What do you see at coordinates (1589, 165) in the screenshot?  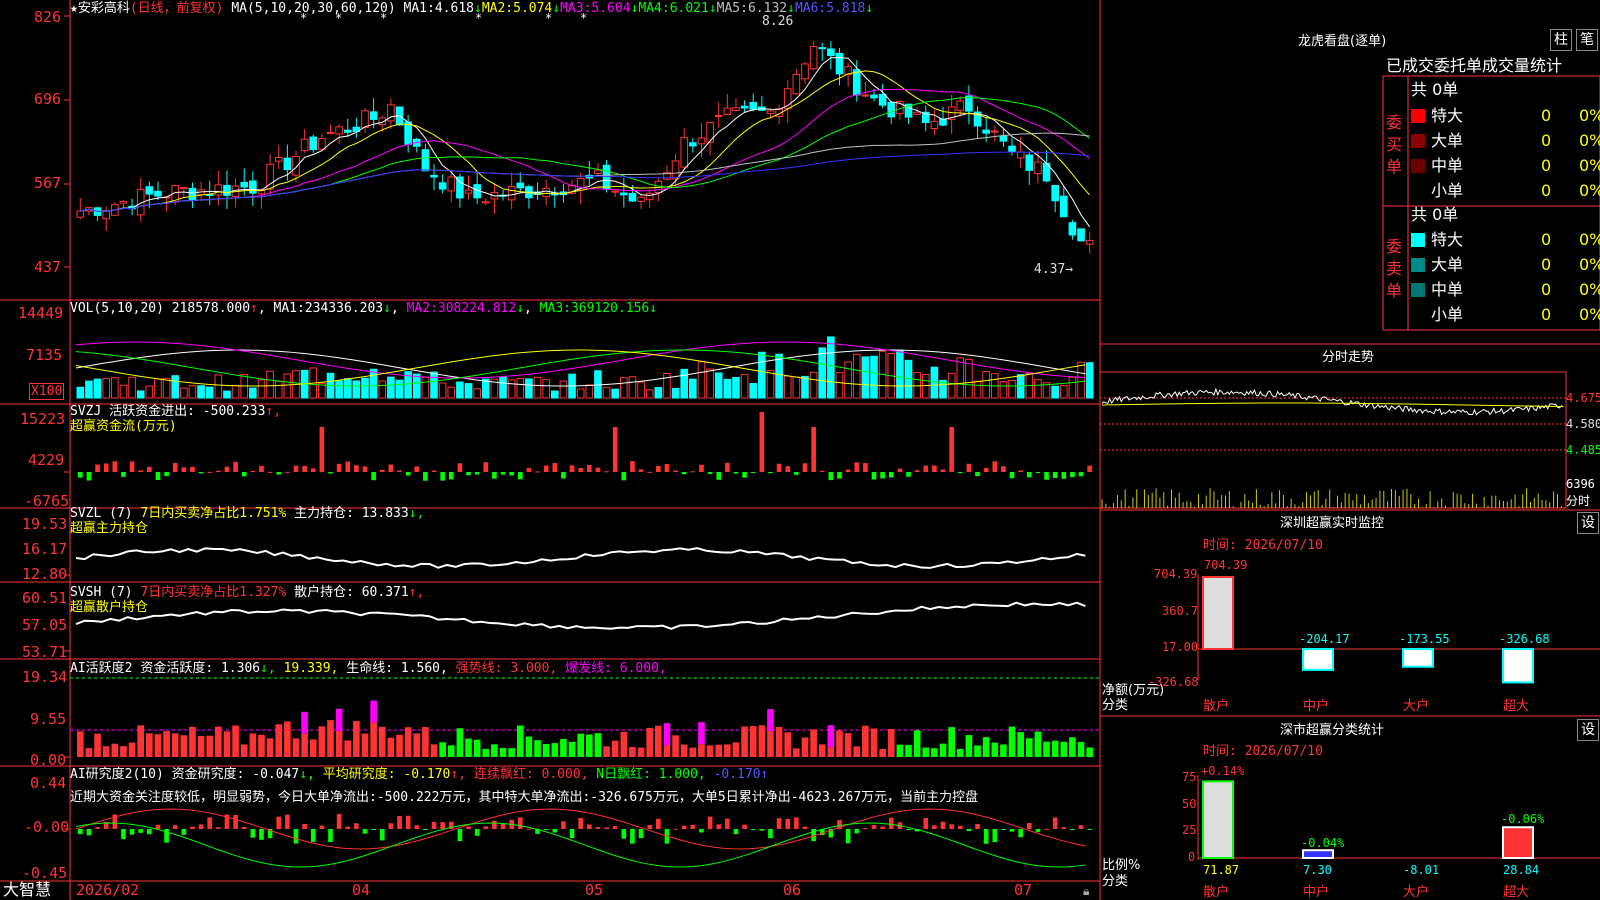 I see `row-pct: 0%` at bounding box center [1589, 165].